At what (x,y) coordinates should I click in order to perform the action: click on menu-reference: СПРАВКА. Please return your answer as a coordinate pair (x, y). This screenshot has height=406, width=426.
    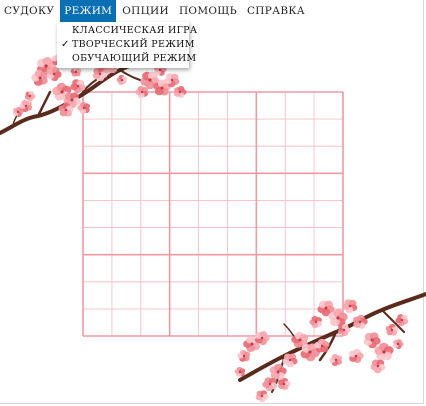
    Looking at the image, I should click on (276, 11).